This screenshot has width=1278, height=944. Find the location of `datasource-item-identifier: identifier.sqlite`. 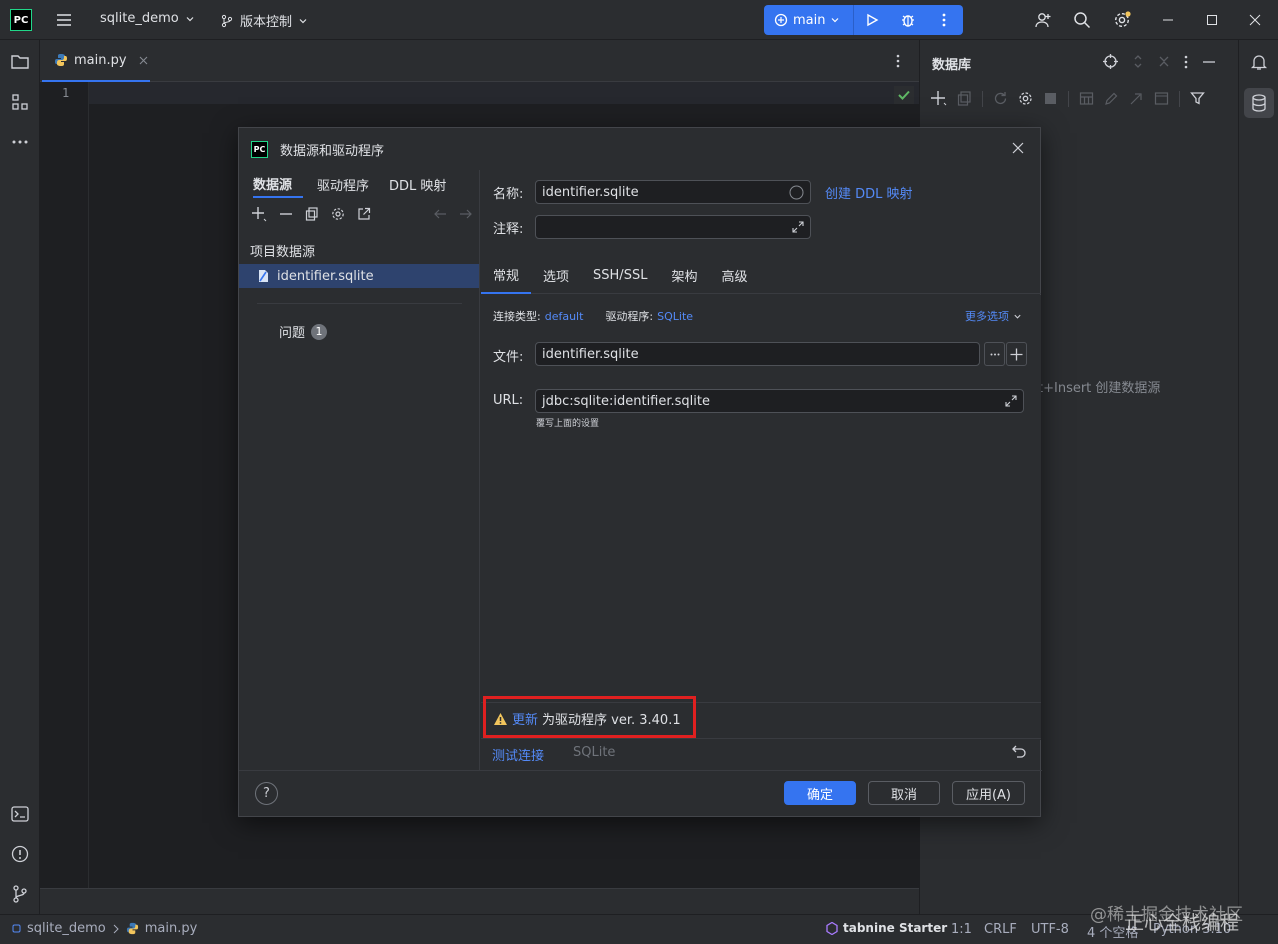

datasource-item-identifier: identifier.sqlite is located at coordinates (359, 276).